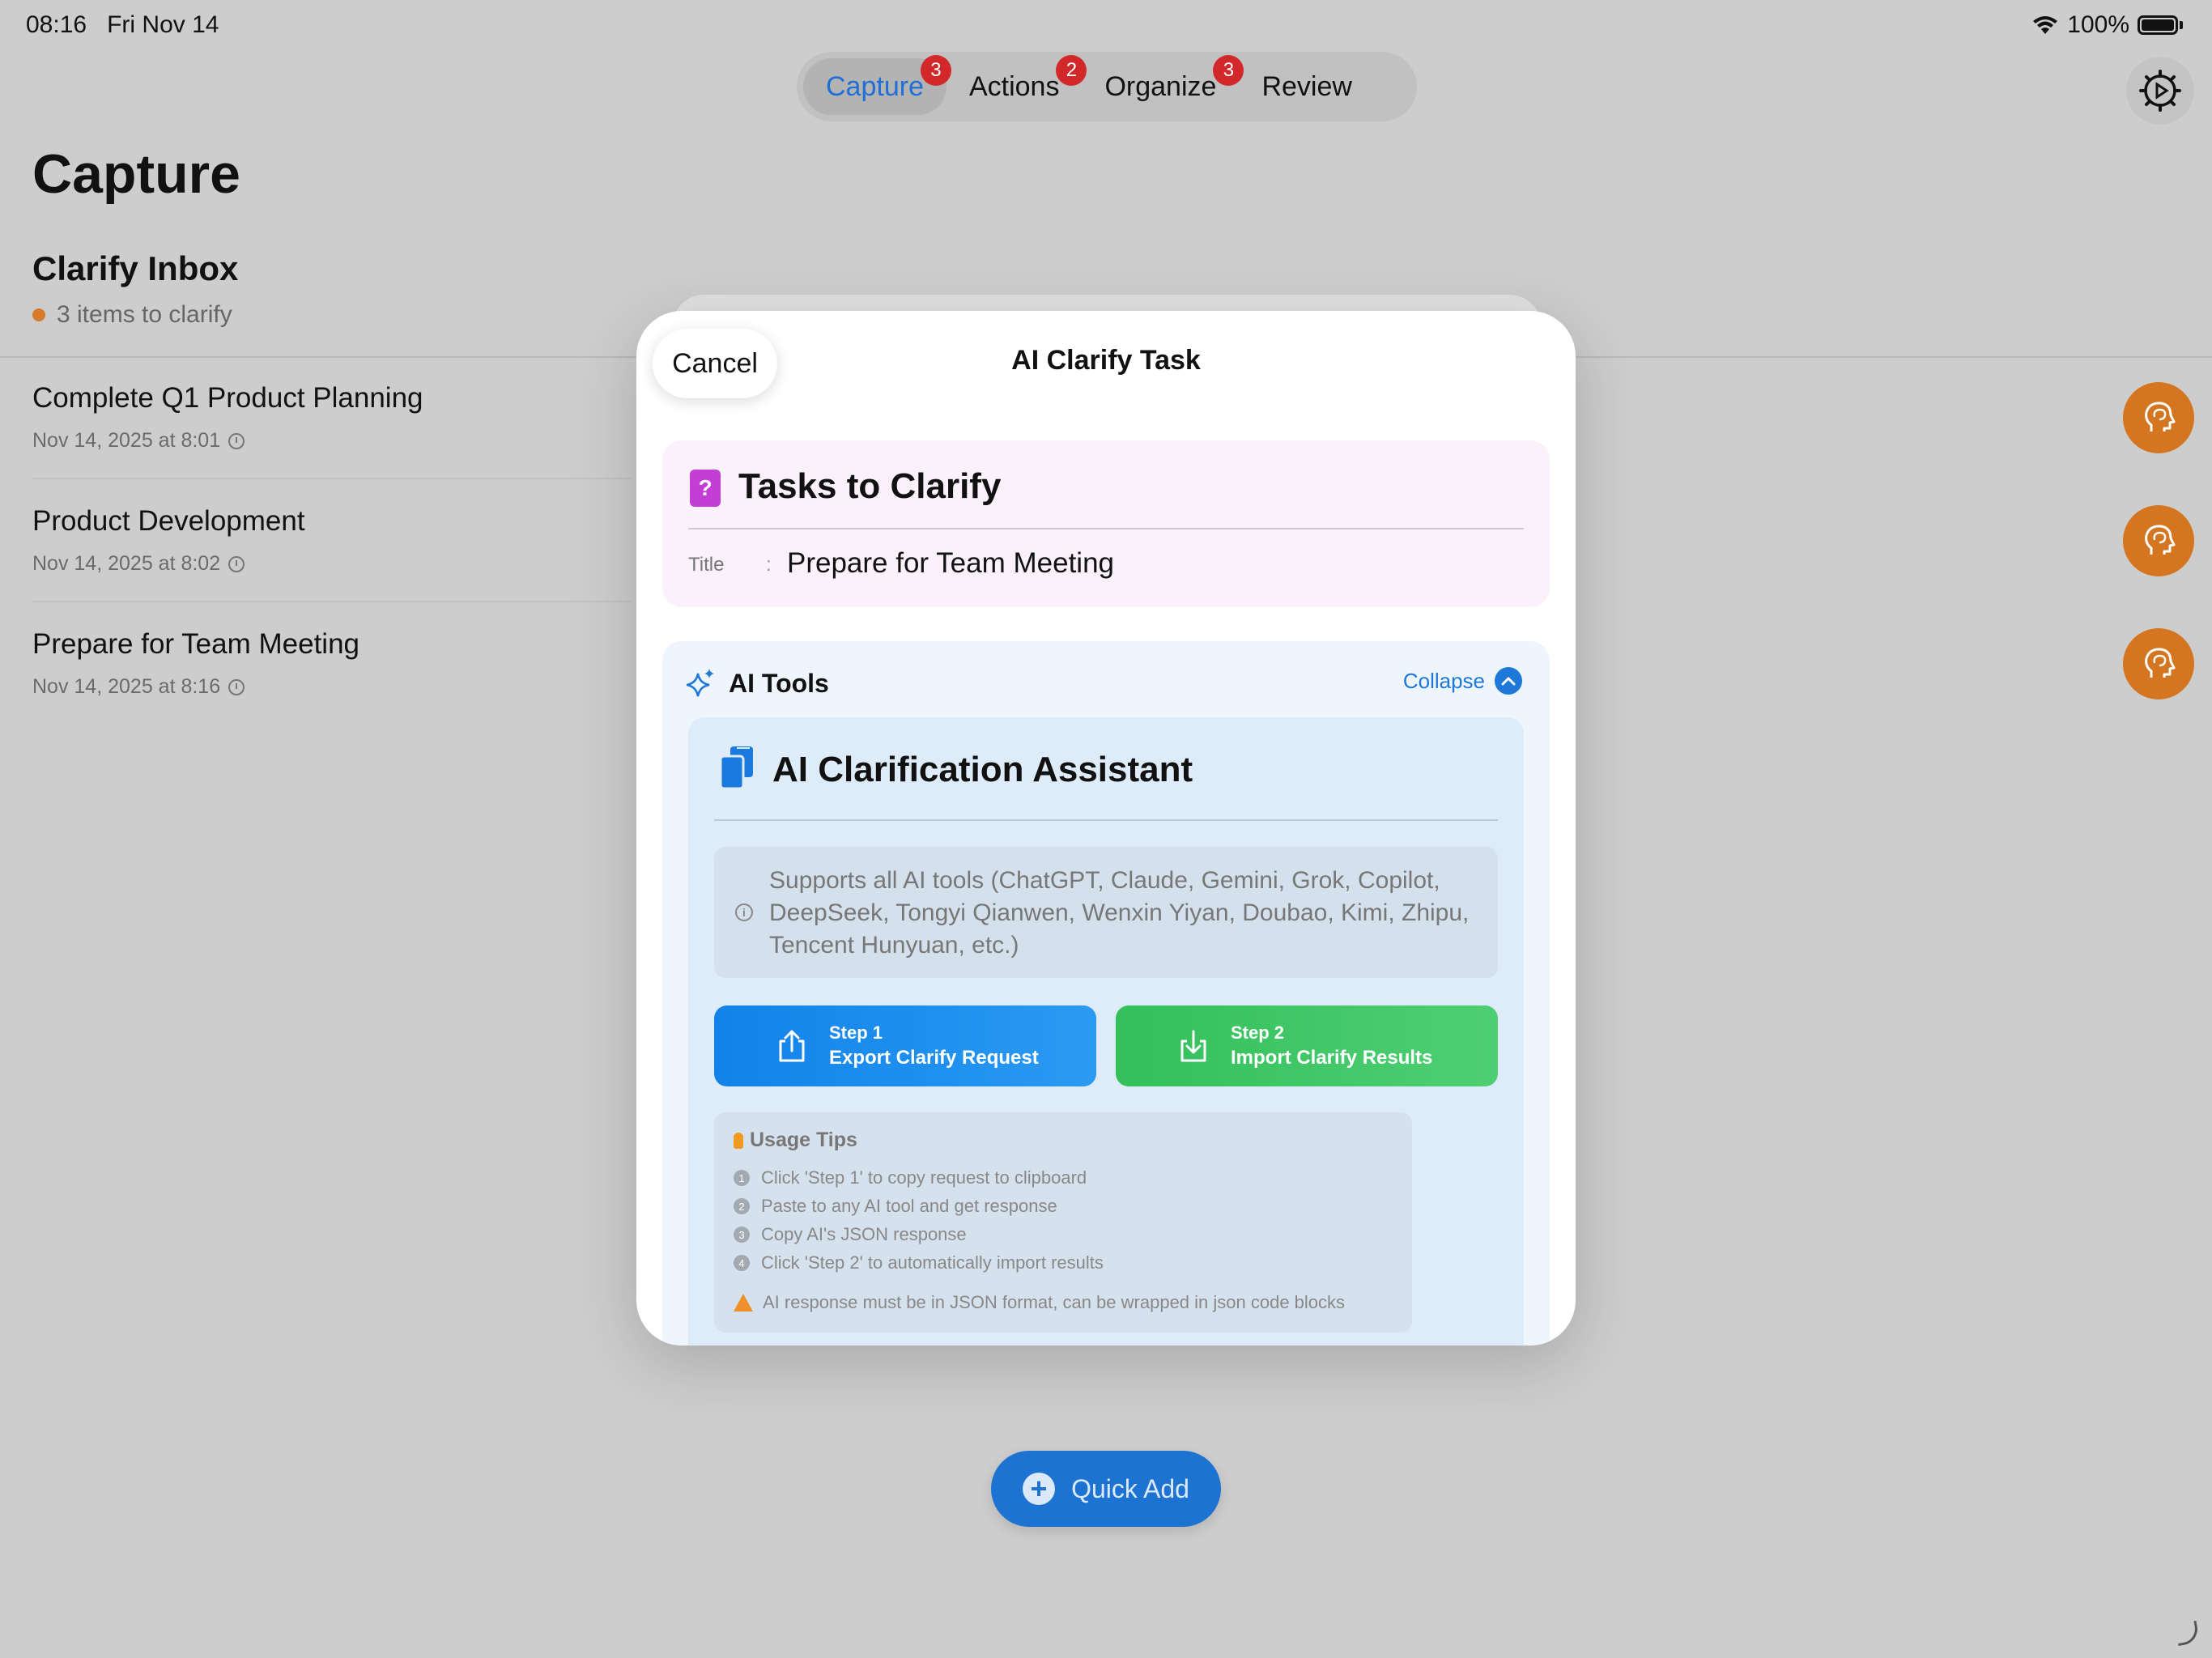 This screenshot has height=1658, width=2212. What do you see at coordinates (742, 1234) in the screenshot?
I see `tip-number: 3` at bounding box center [742, 1234].